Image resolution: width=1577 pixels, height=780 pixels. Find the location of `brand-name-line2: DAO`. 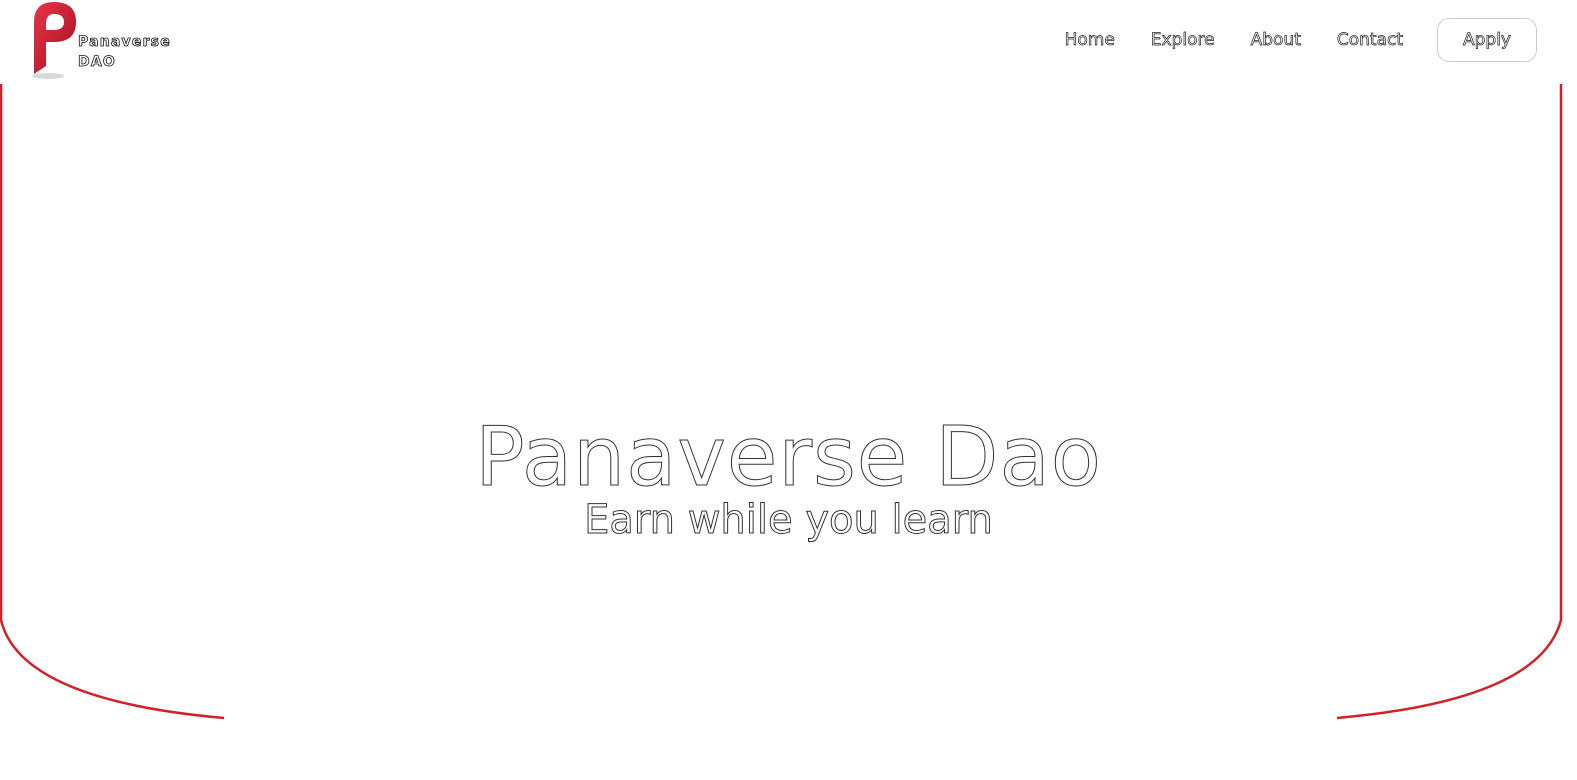

brand-name-line2: DAO is located at coordinates (97, 62).